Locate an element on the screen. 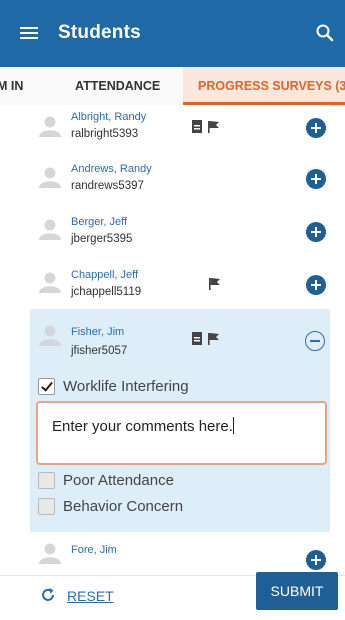 Image resolution: width=345 pixels, height=620 pixels. student-row: Albright, Randy ralbright5393 is located at coordinates (180, 128).